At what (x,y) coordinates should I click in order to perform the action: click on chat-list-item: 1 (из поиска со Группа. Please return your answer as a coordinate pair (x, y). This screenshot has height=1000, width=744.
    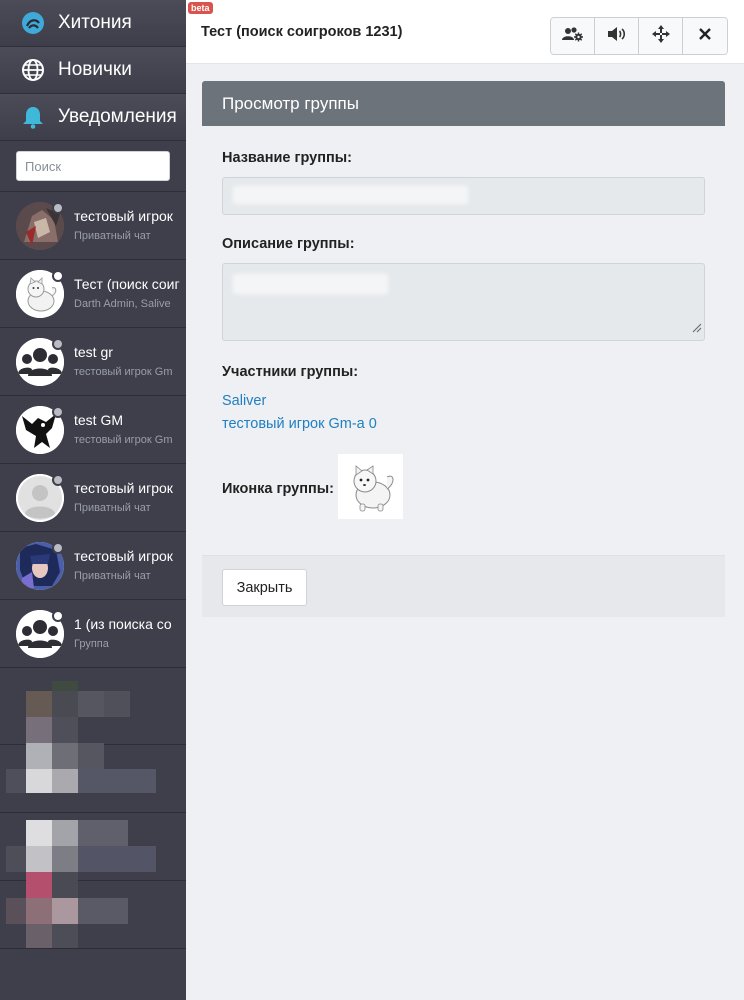
    Looking at the image, I should click on (93, 634).